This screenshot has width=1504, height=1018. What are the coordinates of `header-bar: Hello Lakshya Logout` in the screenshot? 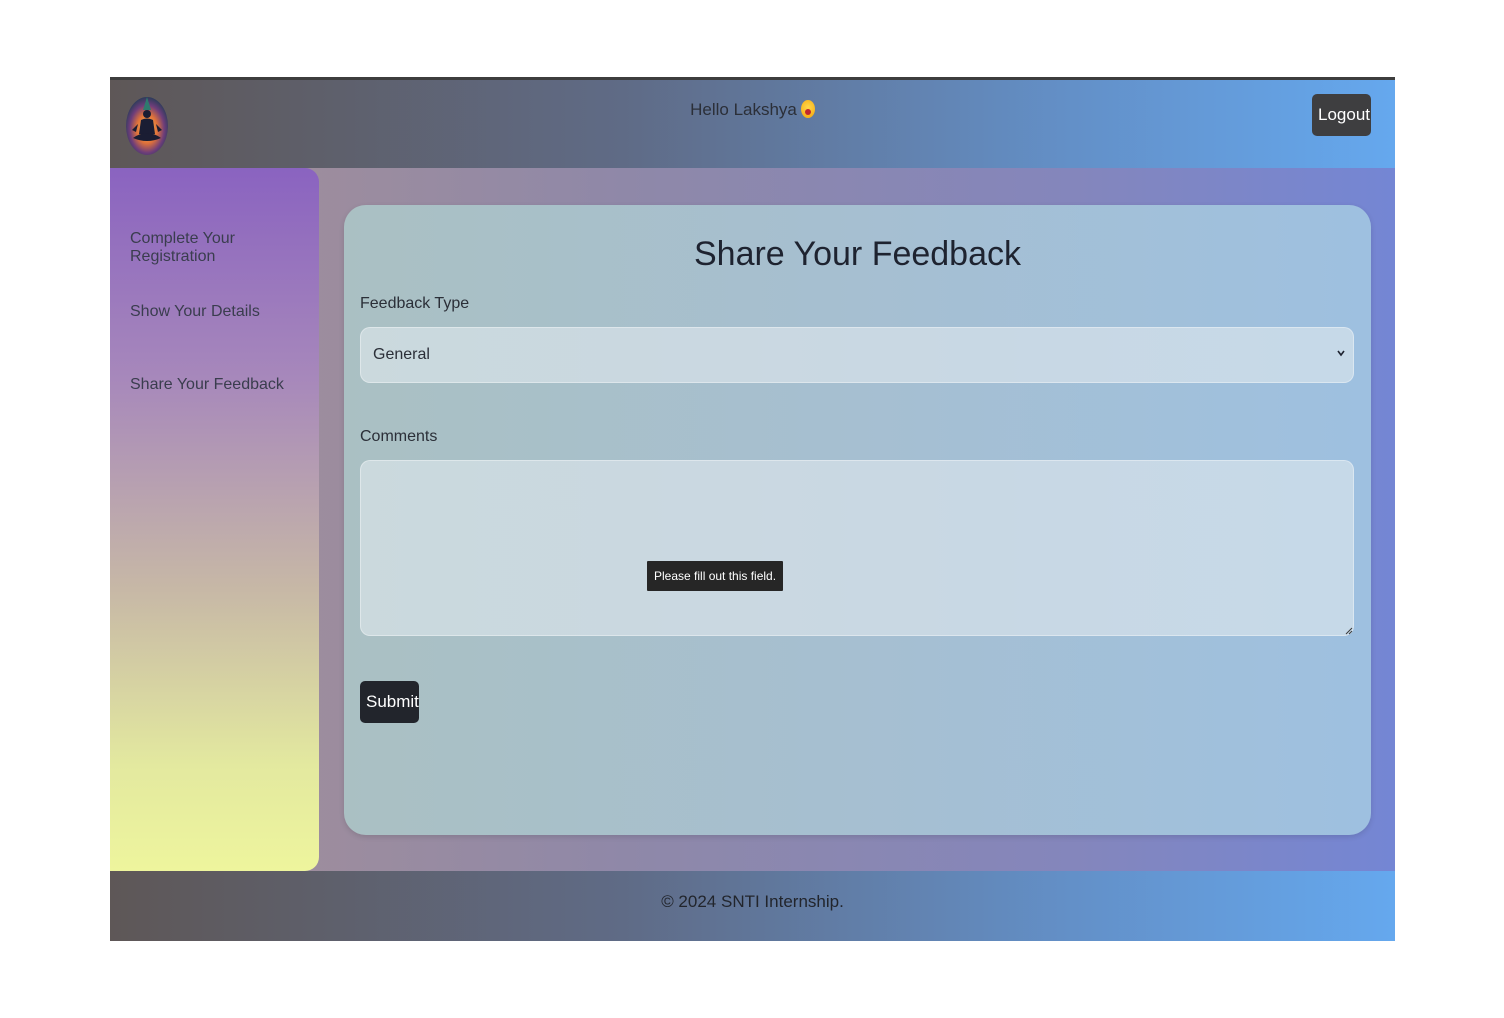 It's located at (752, 122).